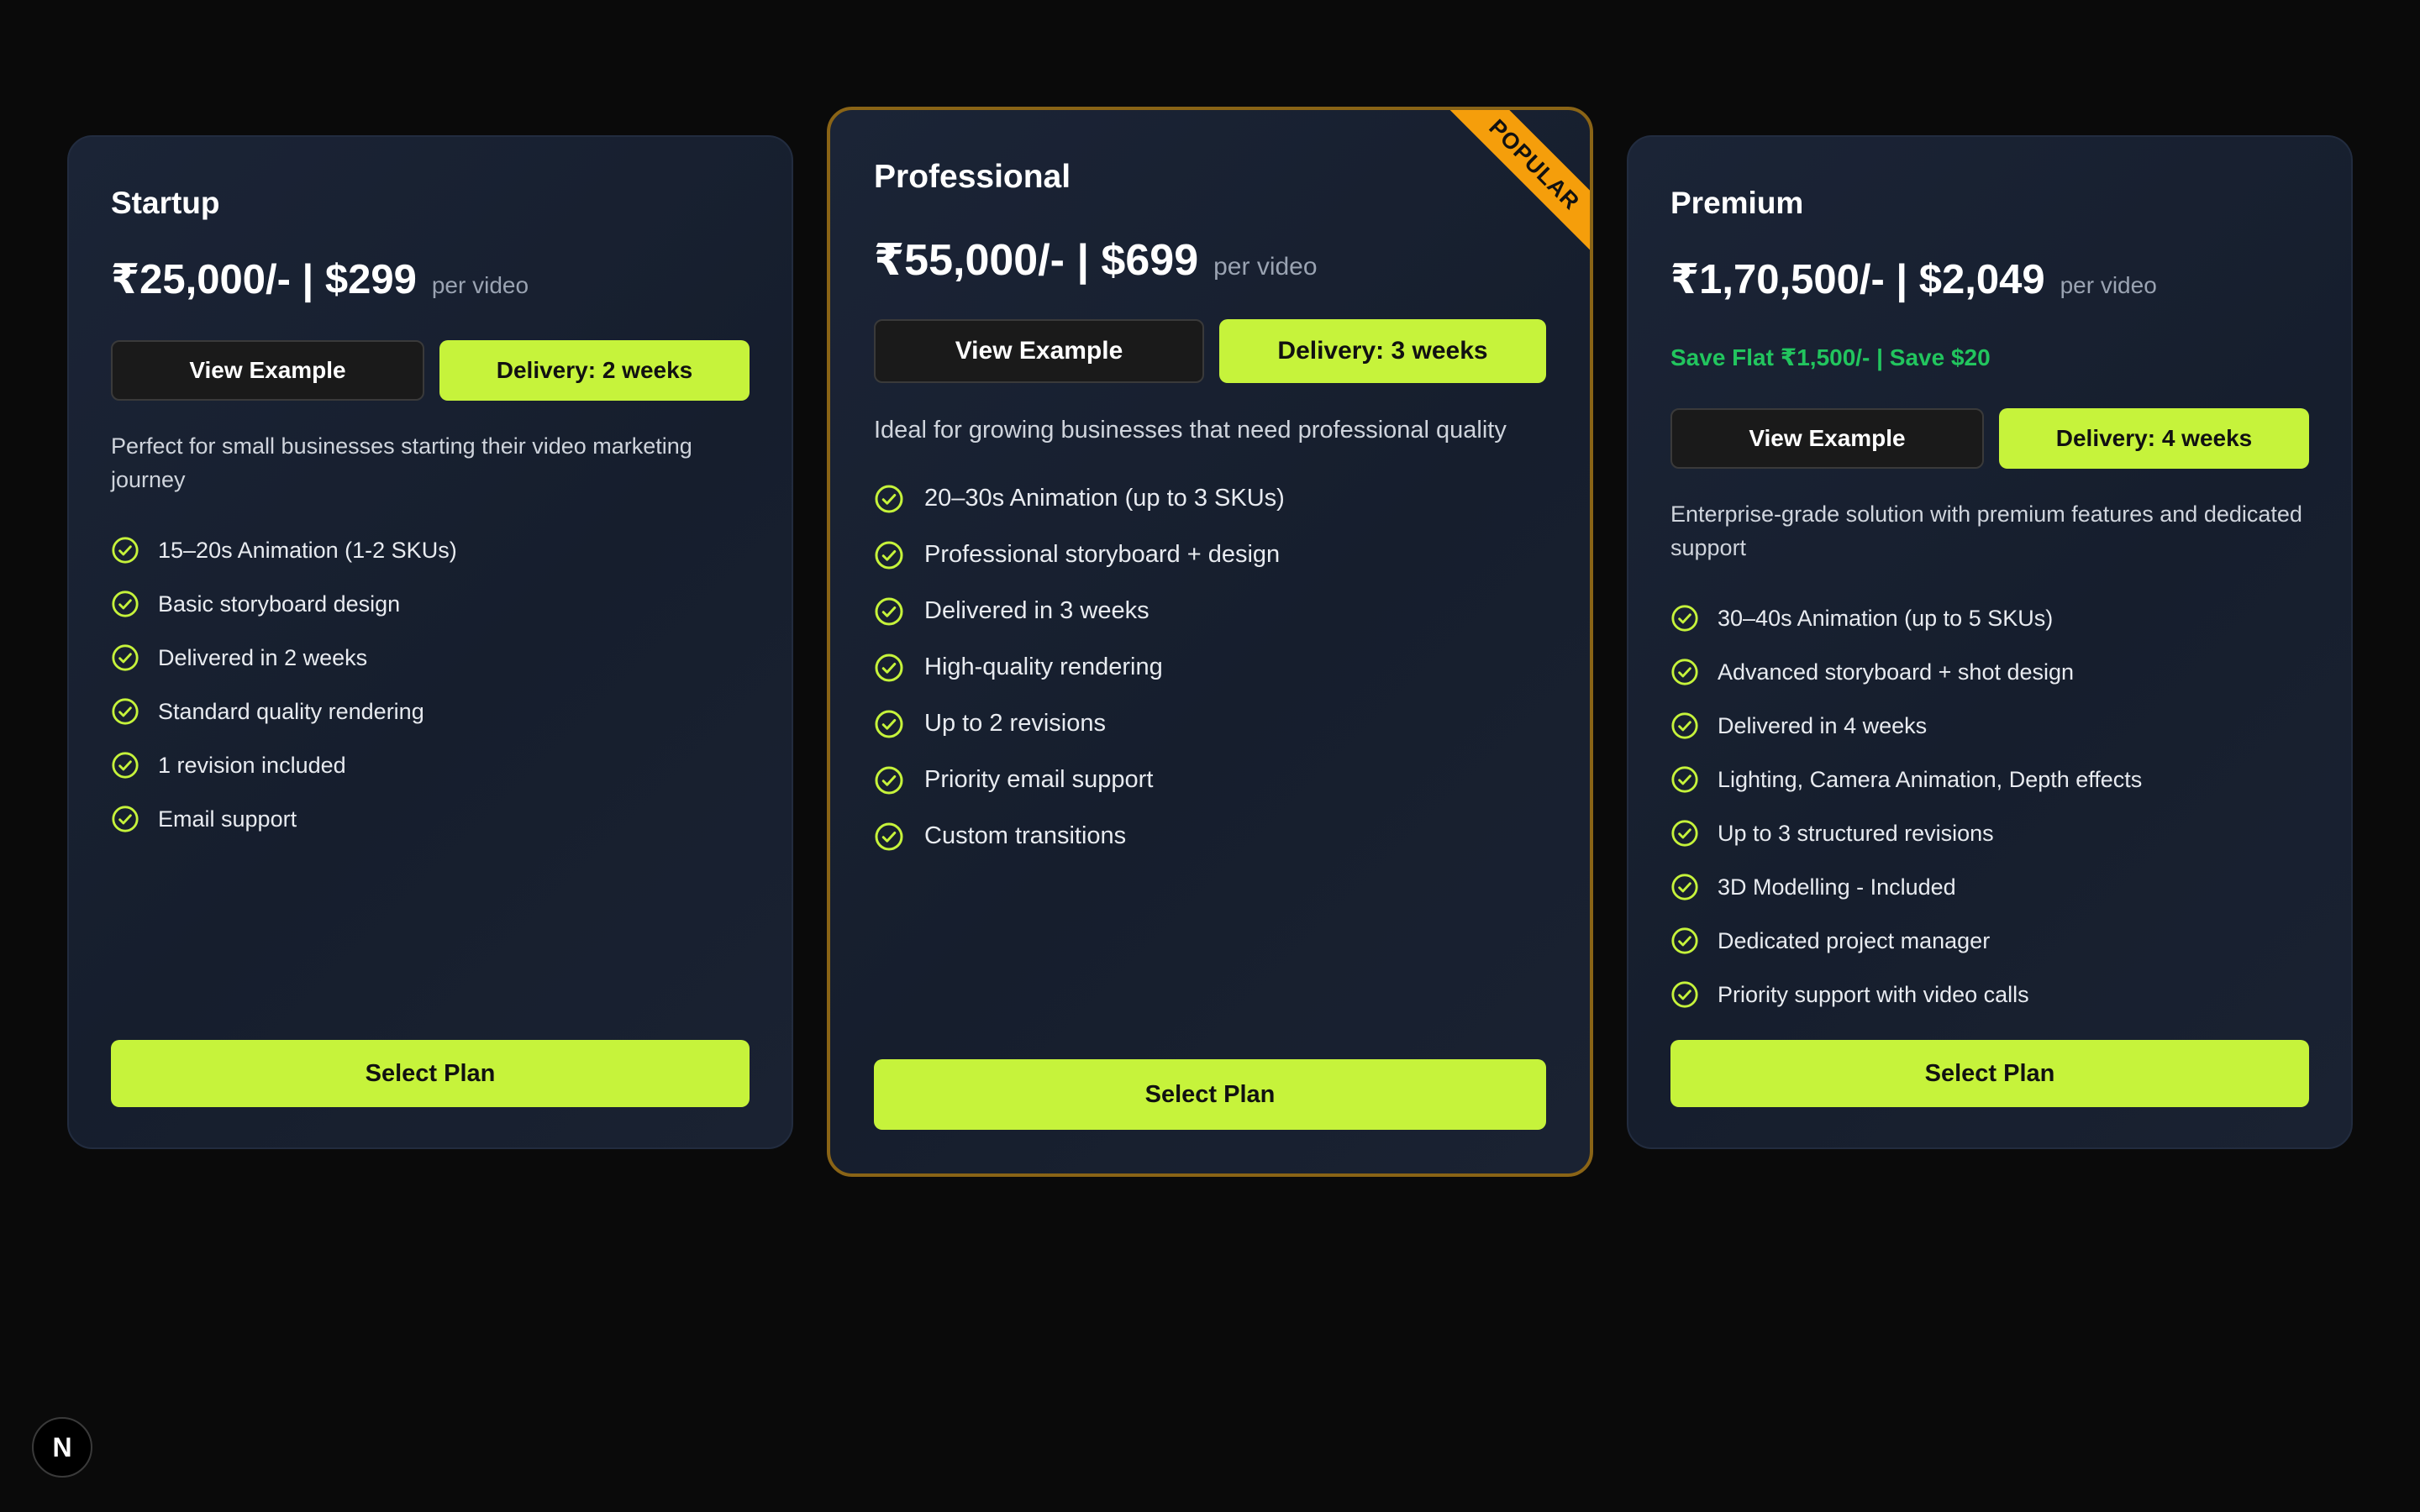  Describe the element at coordinates (1036, 260) in the screenshot. I see `plan-price: ₹55,000/- | $699` at that location.